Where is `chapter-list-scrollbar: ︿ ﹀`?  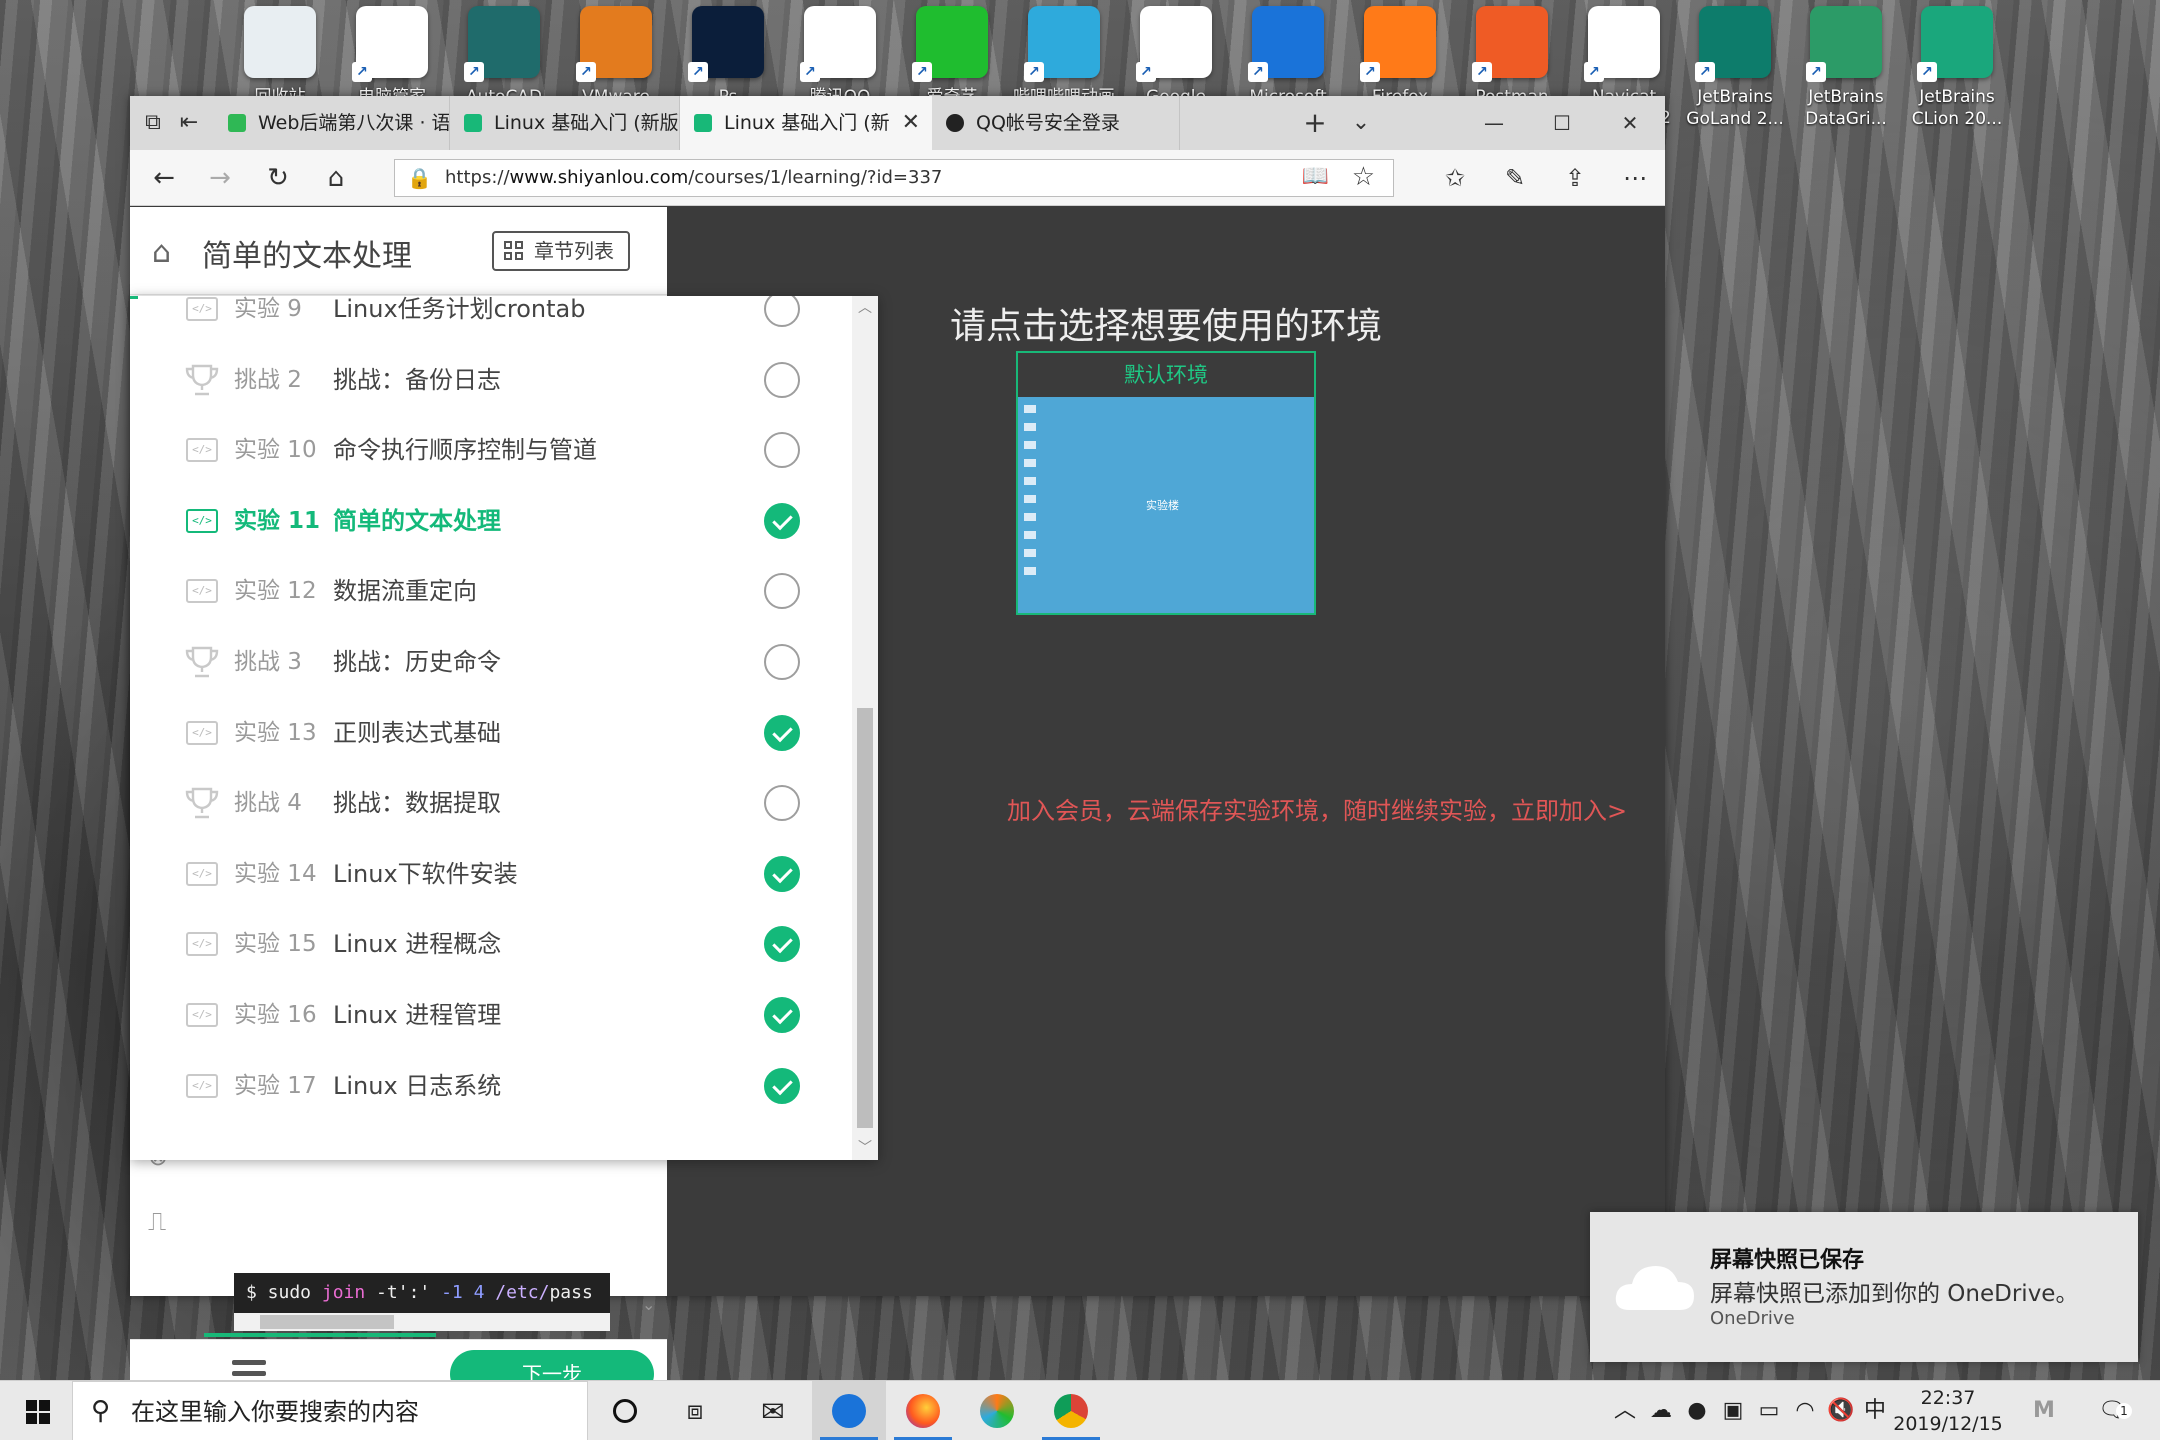
chapter-list-scrollbar: ︿ ﹀ is located at coordinates (865, 728).